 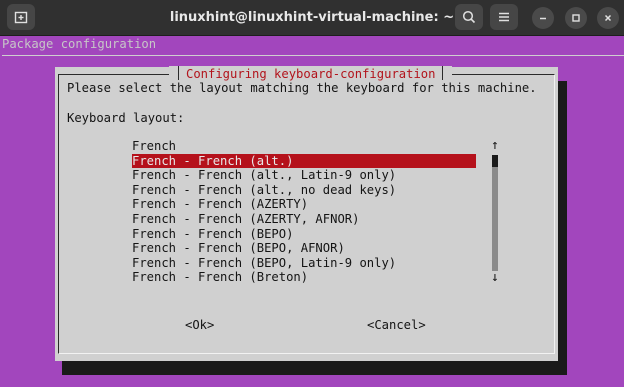 I want to click on new-tab-icon, so click(x=21, y=17).